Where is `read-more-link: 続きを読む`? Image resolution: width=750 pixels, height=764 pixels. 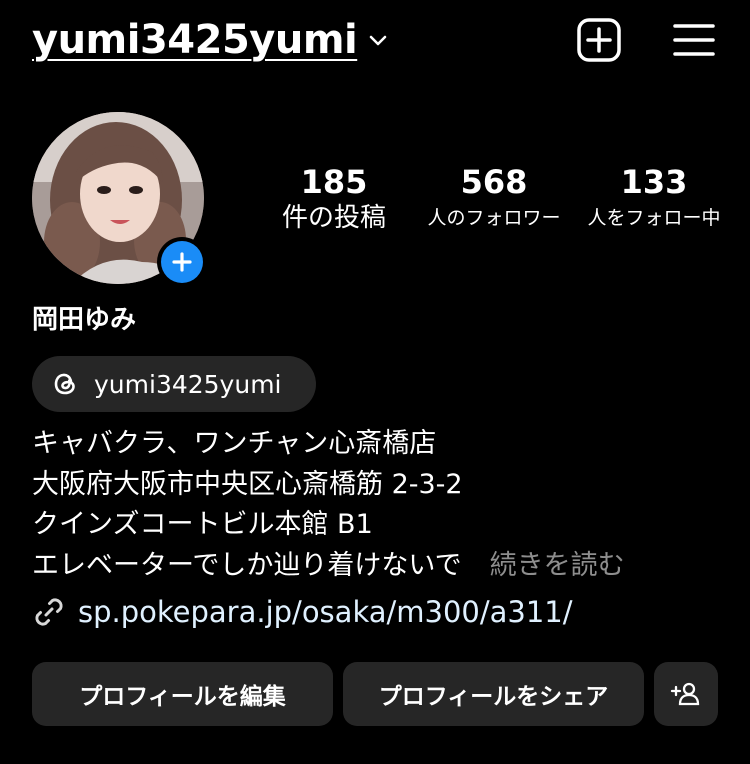 read-more-link: 続きを読む is located at coordinates (557, 565).